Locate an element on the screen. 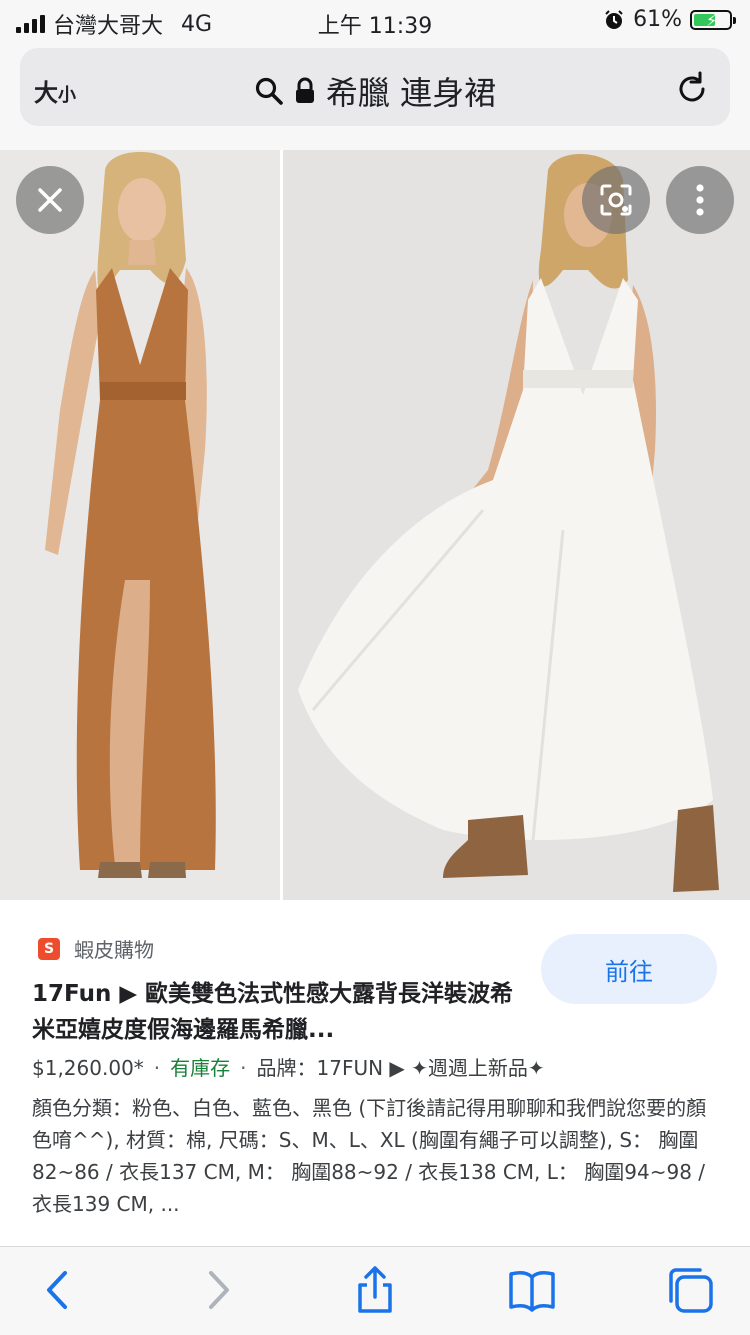  browser-toolbar is located at coordinates (375, 1290).